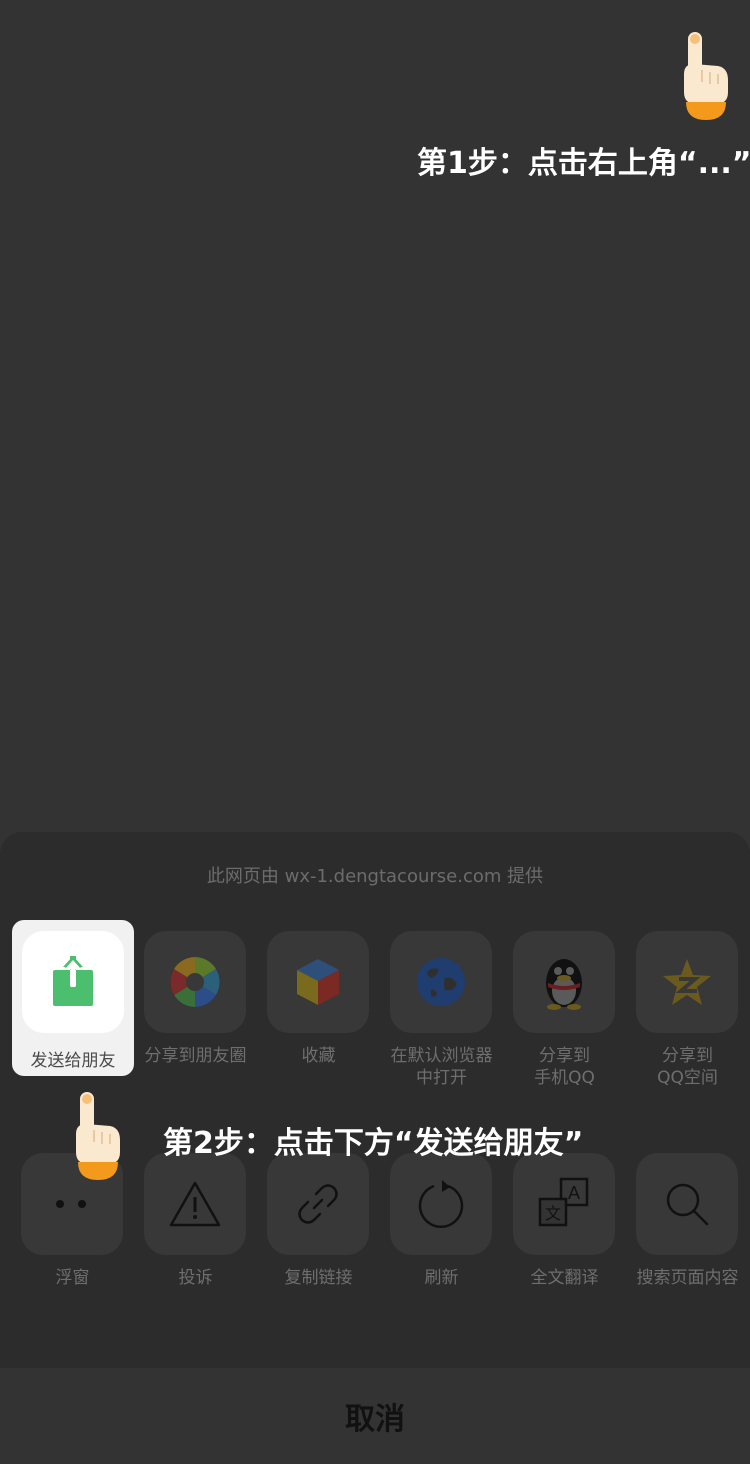  What do you see at coordinates (318, 1204) in the screenshot?
I see `link-icon` at bounding box center [318, 1204].